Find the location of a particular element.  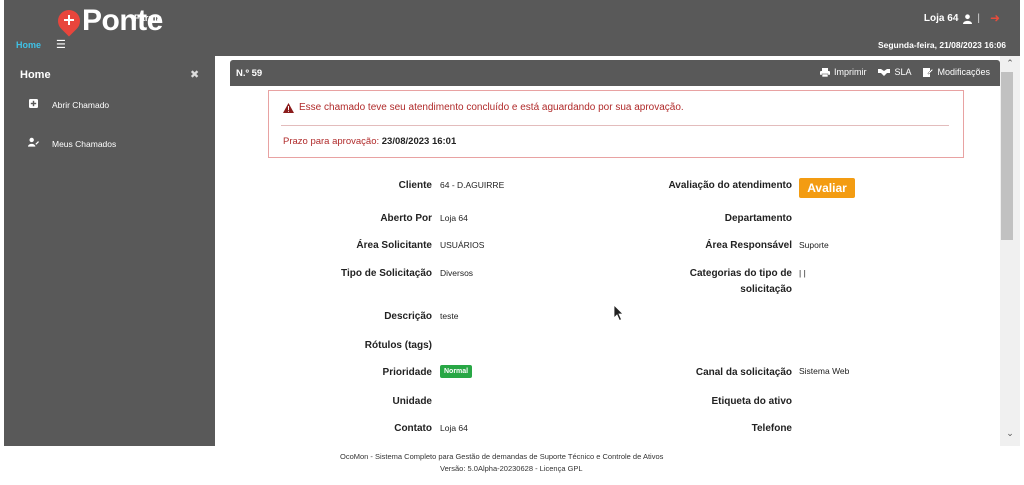

sidebar-item-label: Meus Chamados is located at coordinates (84, 143).